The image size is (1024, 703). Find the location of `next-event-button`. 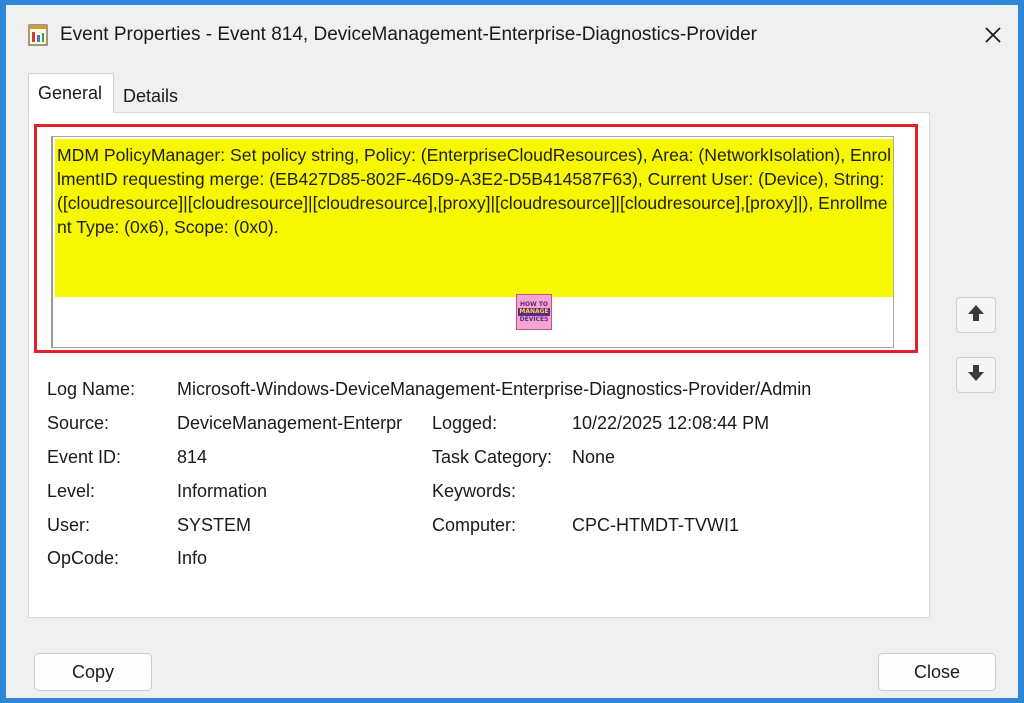

next-event-button is located at coordinates (976, 375).